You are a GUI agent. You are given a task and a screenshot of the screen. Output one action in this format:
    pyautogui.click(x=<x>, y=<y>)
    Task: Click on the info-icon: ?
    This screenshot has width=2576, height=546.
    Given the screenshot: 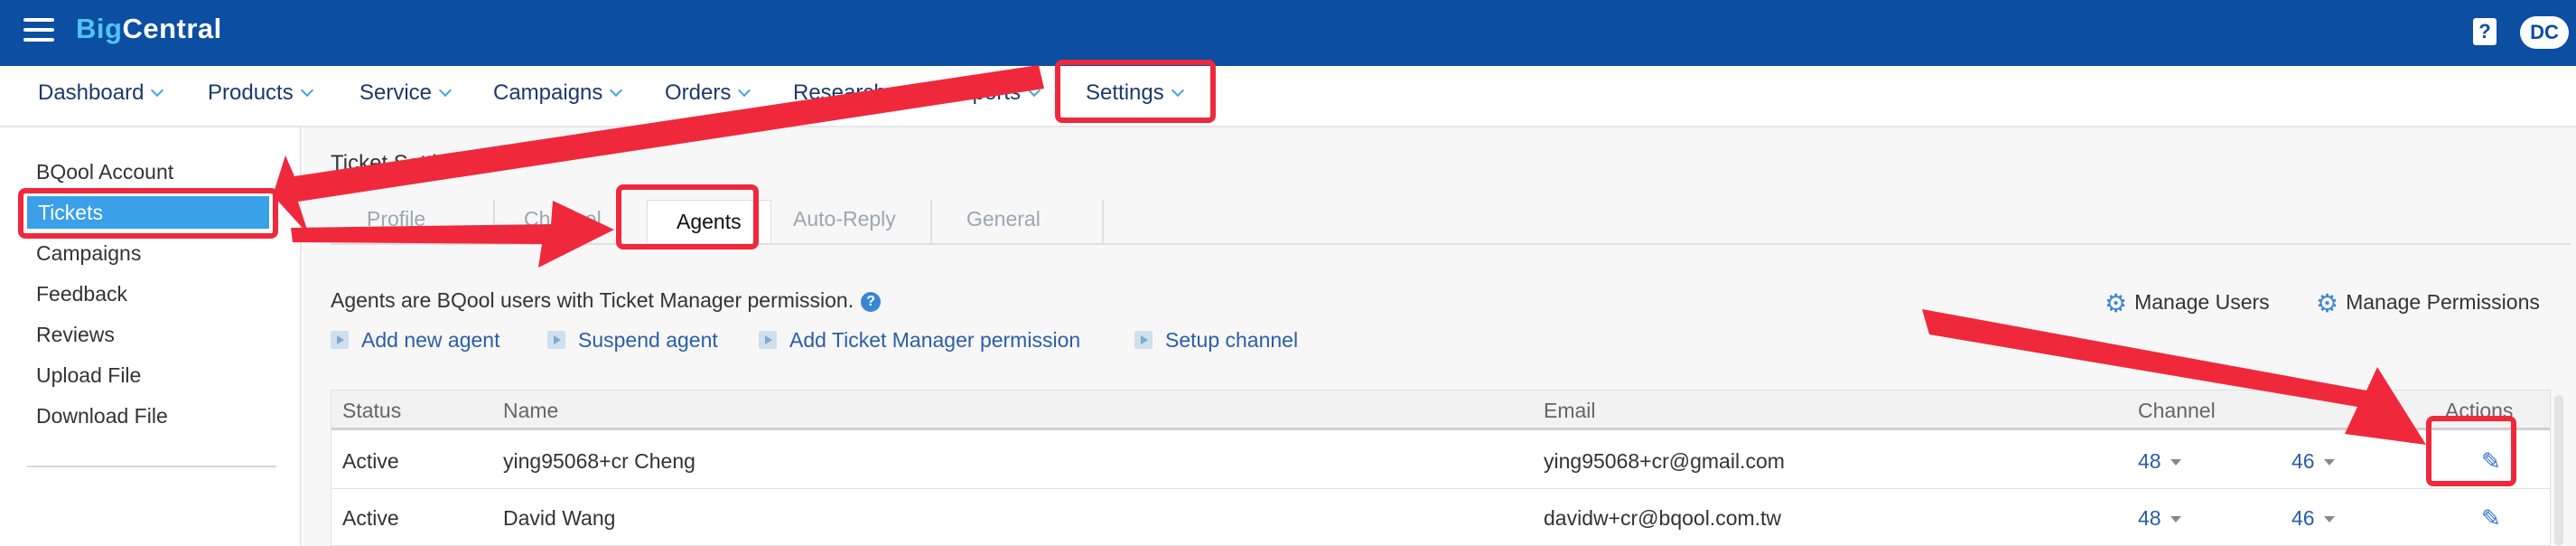 What is the action you would take?
    pyautogui.click(x=871, y=302)
    